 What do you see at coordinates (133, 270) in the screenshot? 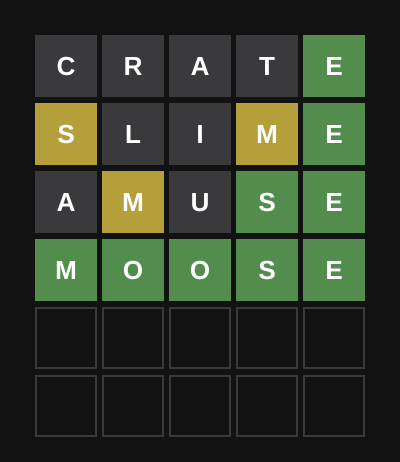
I see `tile-r4-c2-correct: O` at bounding box center [133, 270].